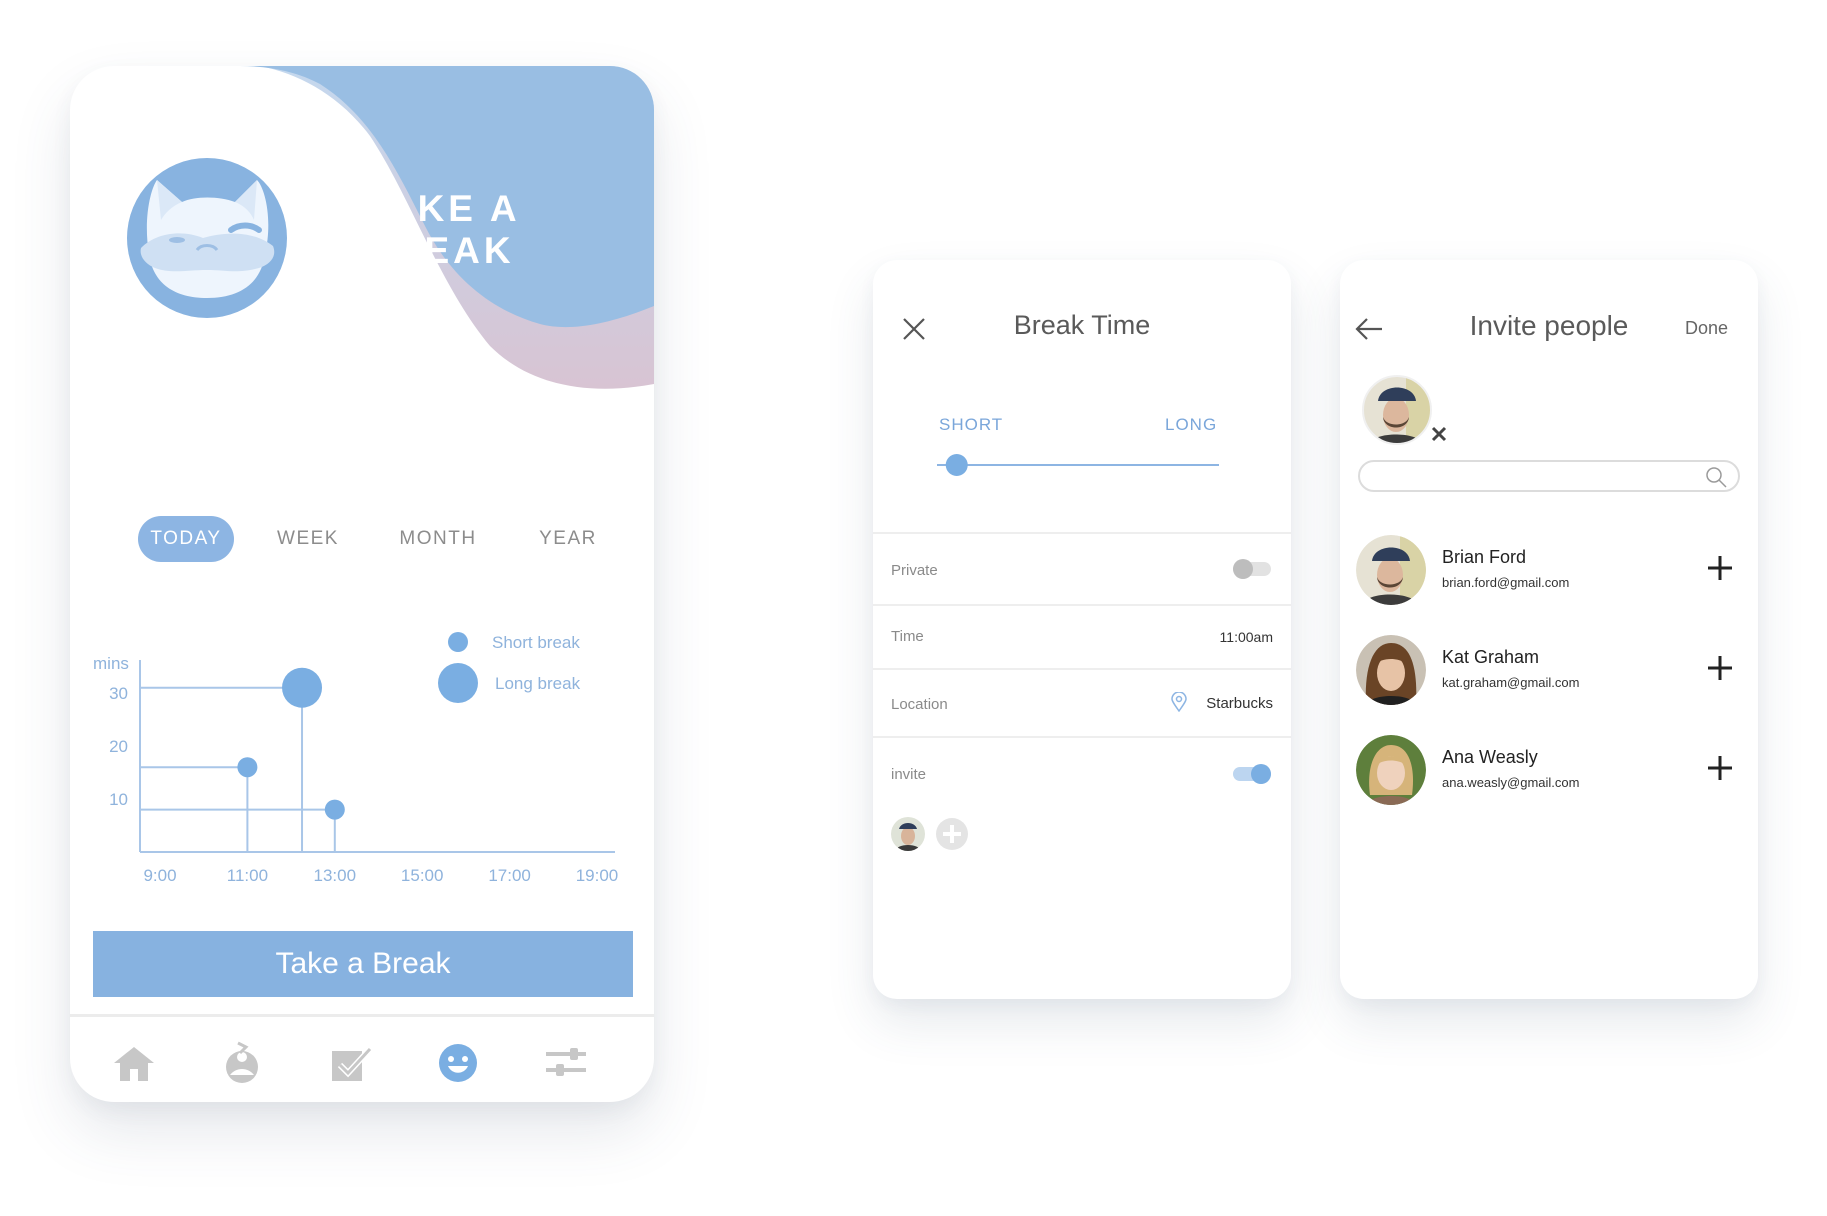 Image resolution: width=1827 pixels, height=1216 pixels. What do you see at coordinates (1252, 569) in the screenshot?
I see `private-toggle` at bounding box center [1252, 569].